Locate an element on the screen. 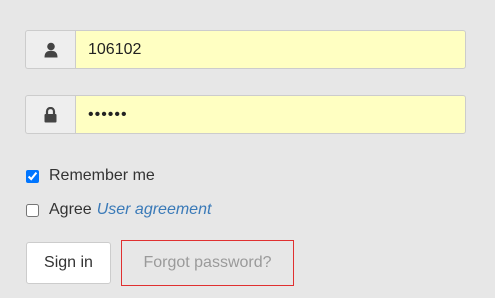 This screenshot has width=495, height=298. user-icon is located at coordinates (50, 49).